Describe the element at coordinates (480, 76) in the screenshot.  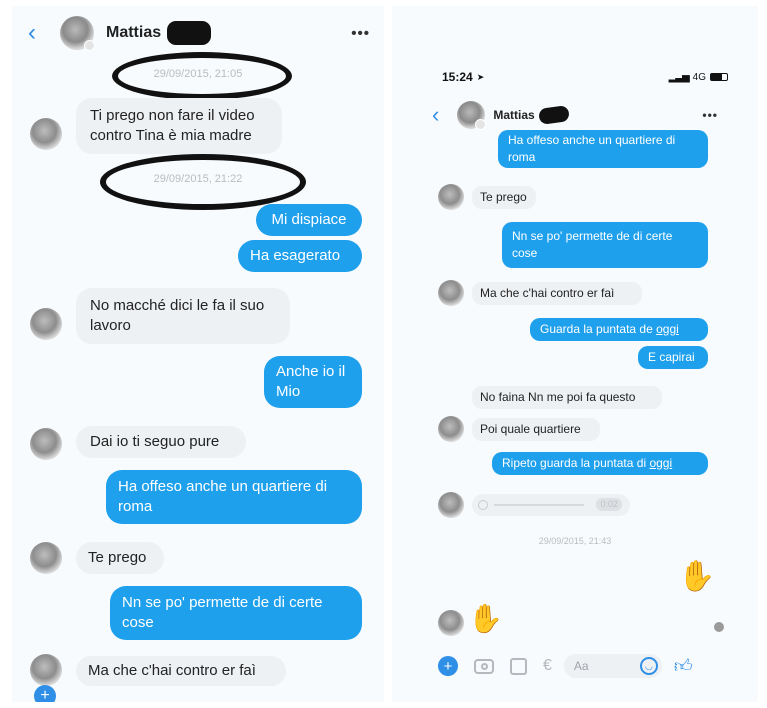
I see `location-arrow-icon: ➤` at that location.